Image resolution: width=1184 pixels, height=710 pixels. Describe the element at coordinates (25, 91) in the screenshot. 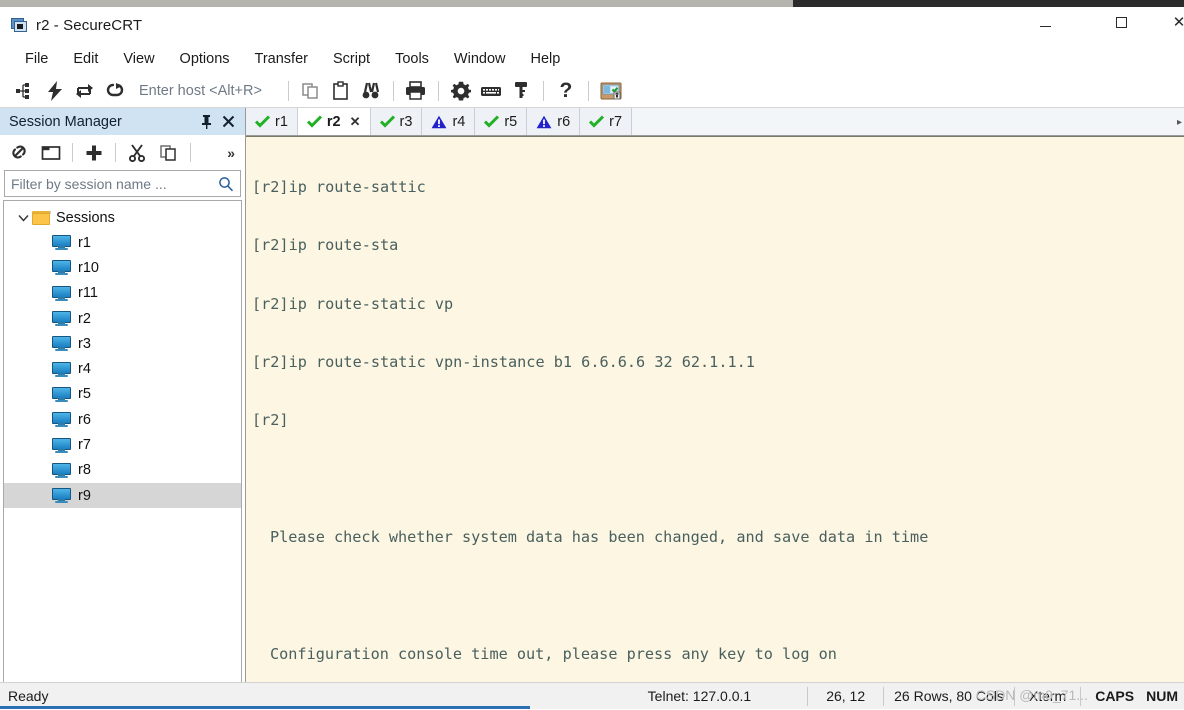

I see `connect-icon` at that location.